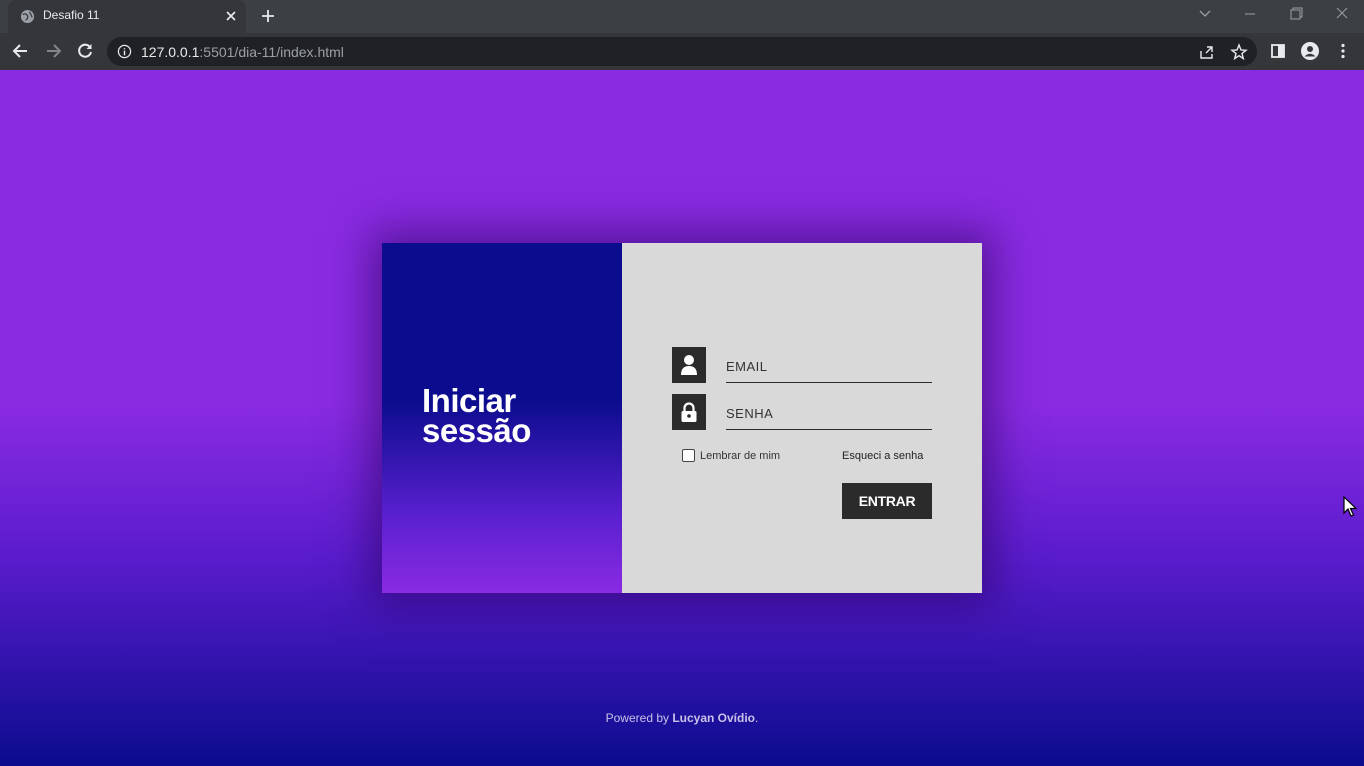 The image size is (1364, 766). I want to click on window-close-icon, so click(1342, 14).